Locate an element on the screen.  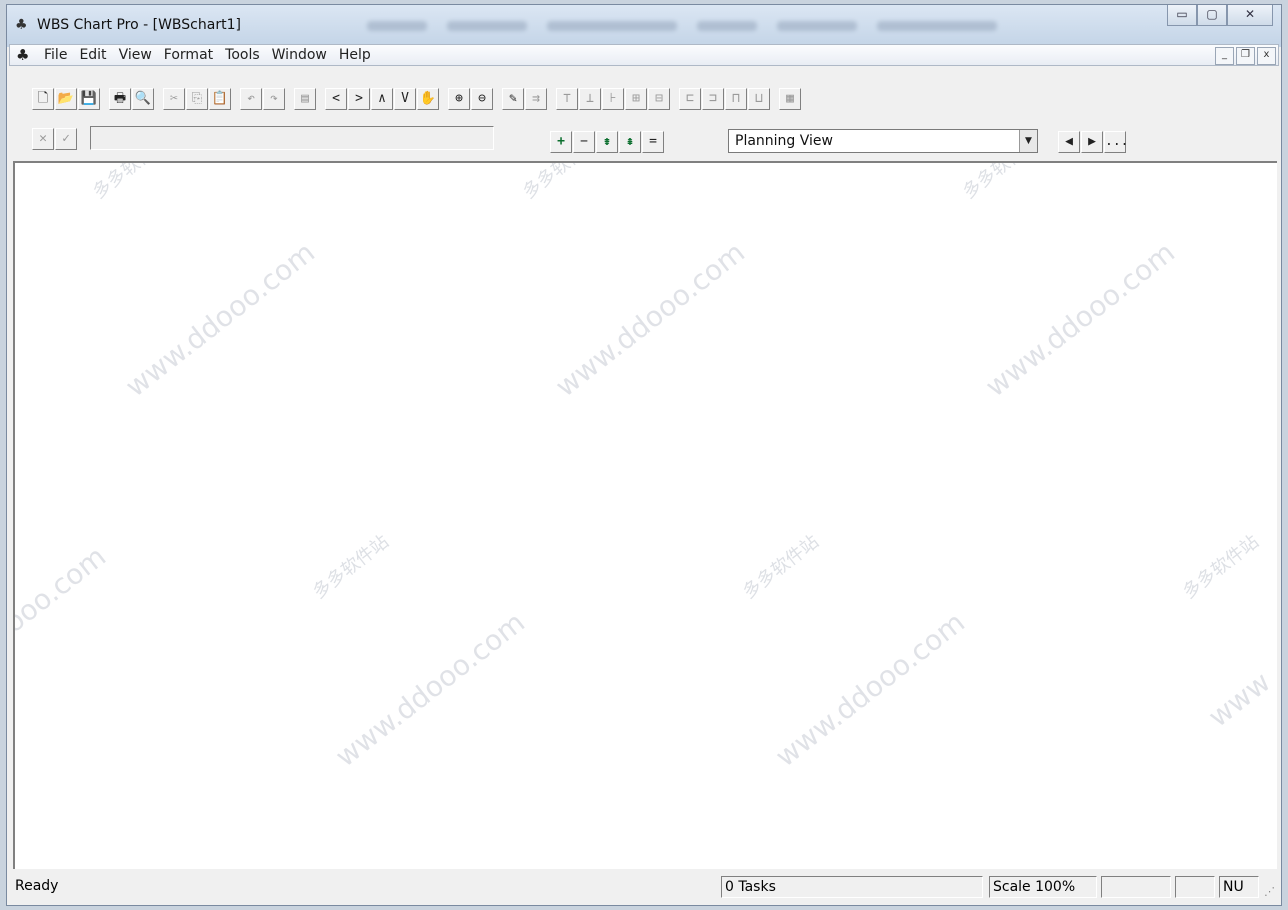
resize-grip-icon: ⋰ is located at coordinates (1269, 891).